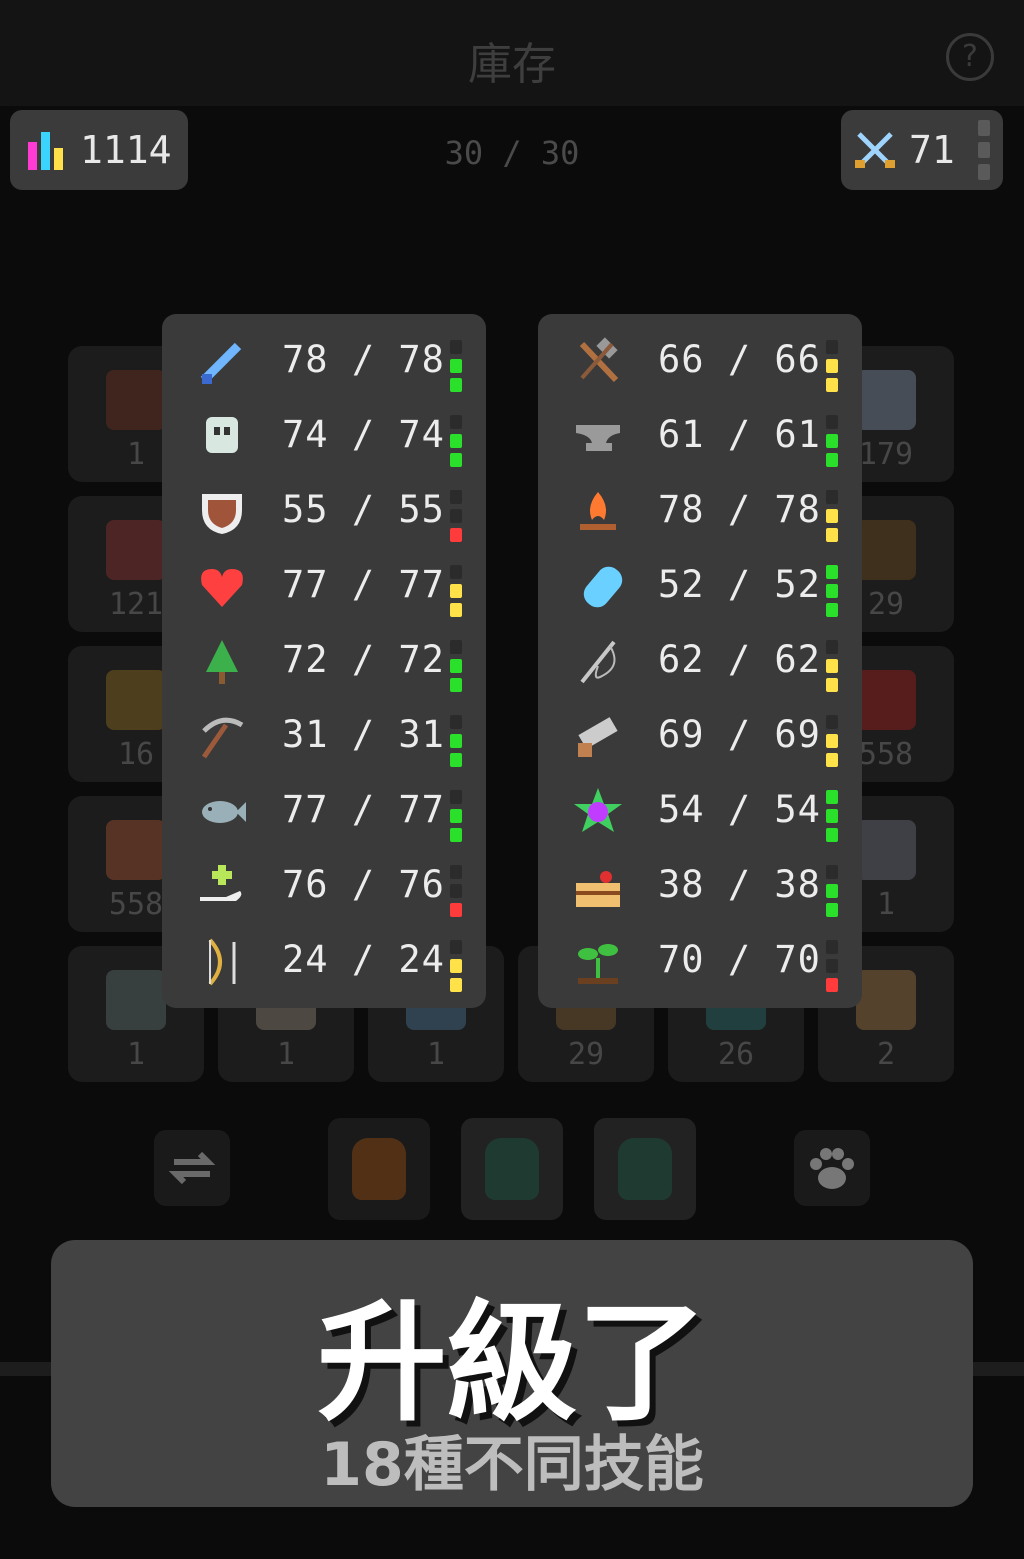 This screenshot has width=1024, height=1559. Describe the element at coordinates (700, 586) in the screenshot. I see `skill-row-alchemy: 52 / 52` at that location.